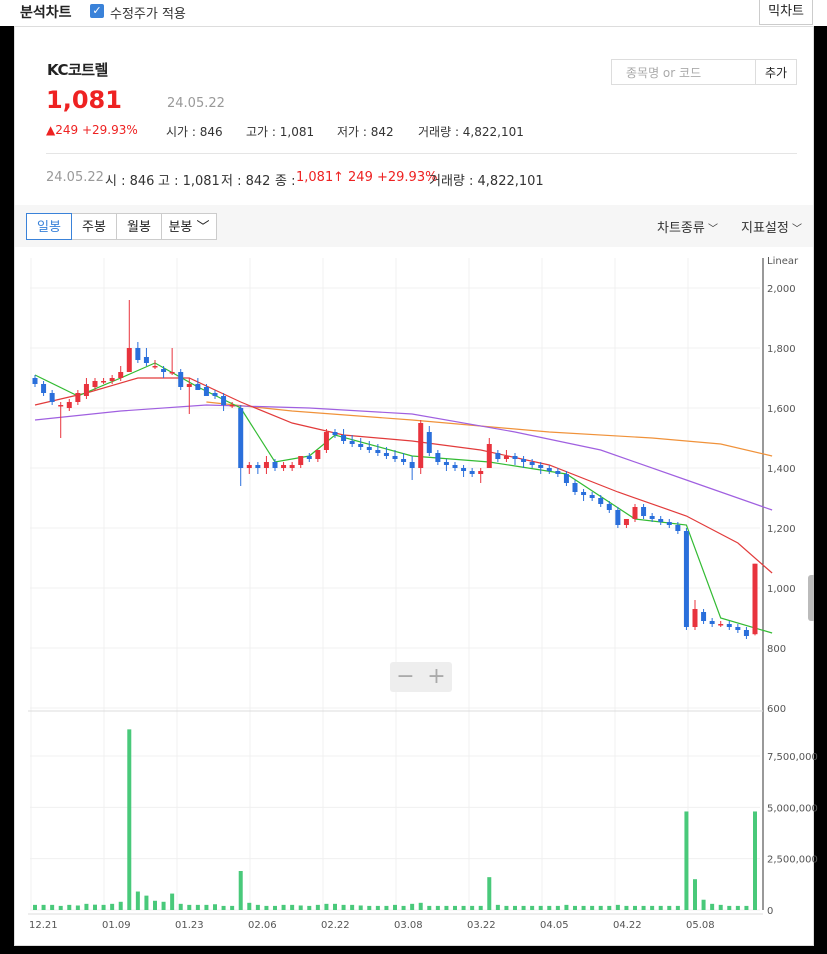 This screenshot has width=827, height=954. What do you see at coordinates (414, 226) in the screenshot?
I see `chart-toolbar: 일봉 주봉 월봉 분봉 ﹀ 차트종류 ﹀ 지표설정 ﹀` at bounding box center [414, 226].